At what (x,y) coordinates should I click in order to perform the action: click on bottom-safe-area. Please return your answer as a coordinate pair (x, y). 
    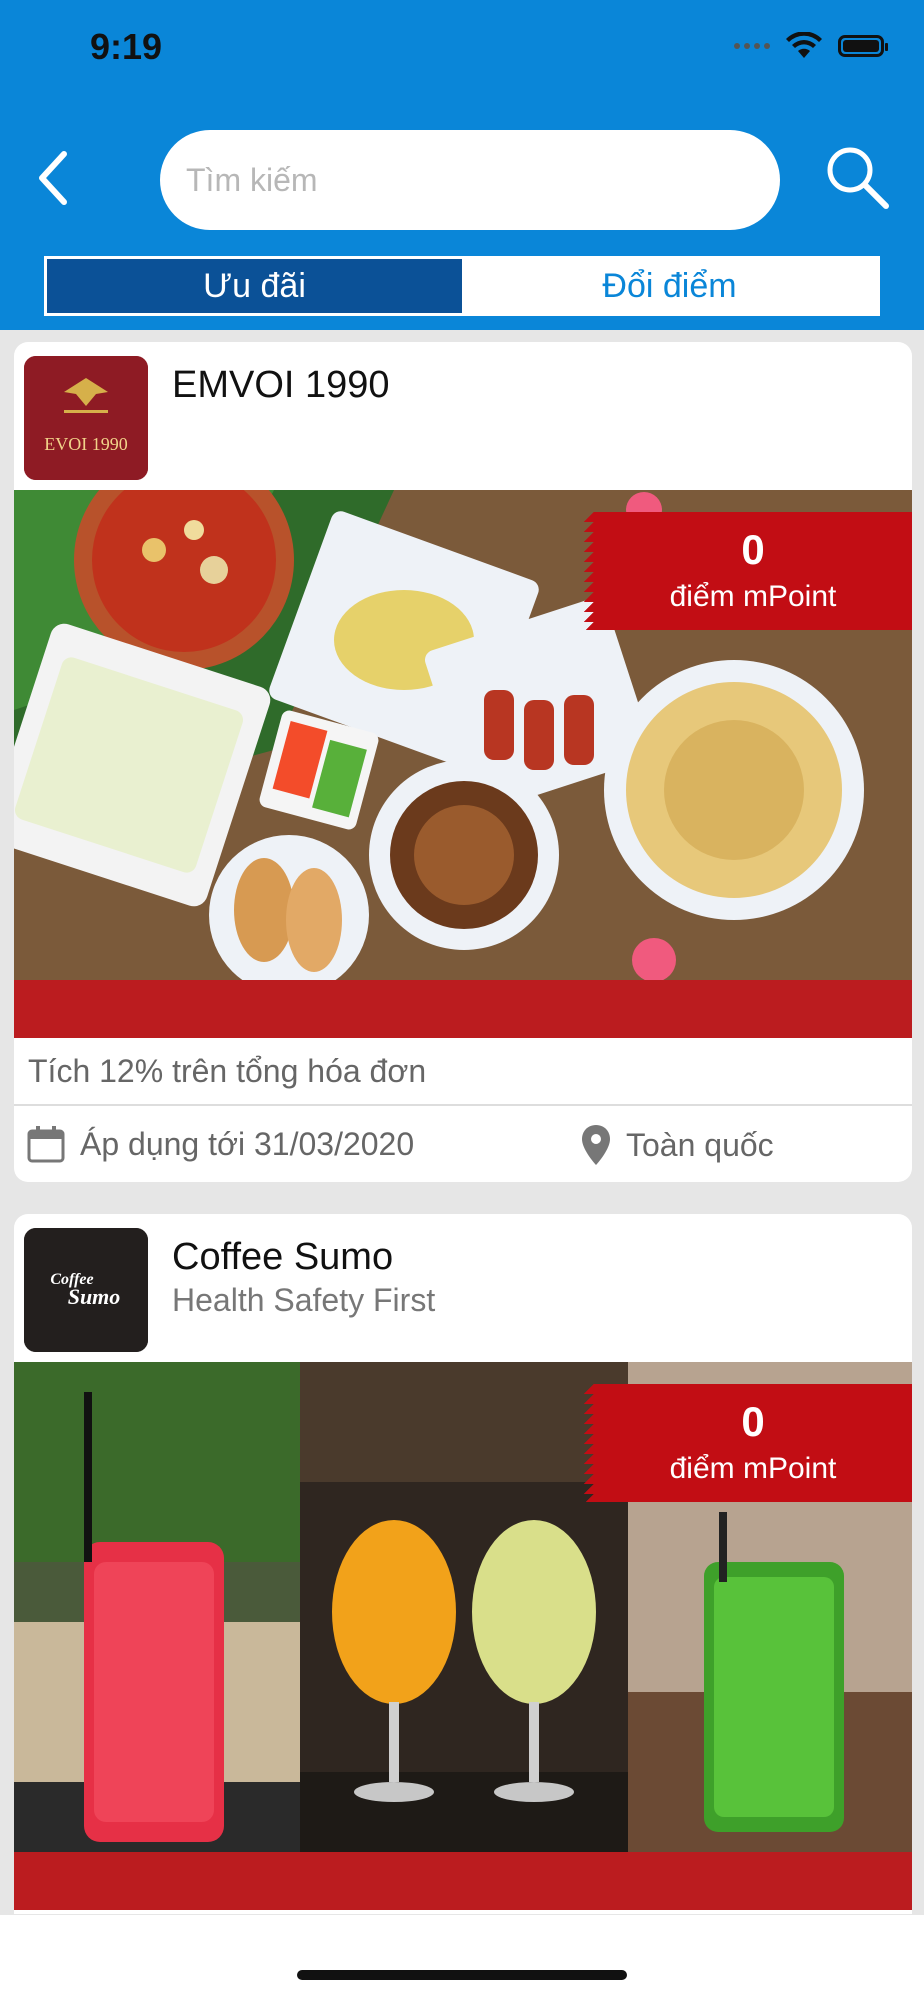
    Looking at the image, I should click on (462, 1957).